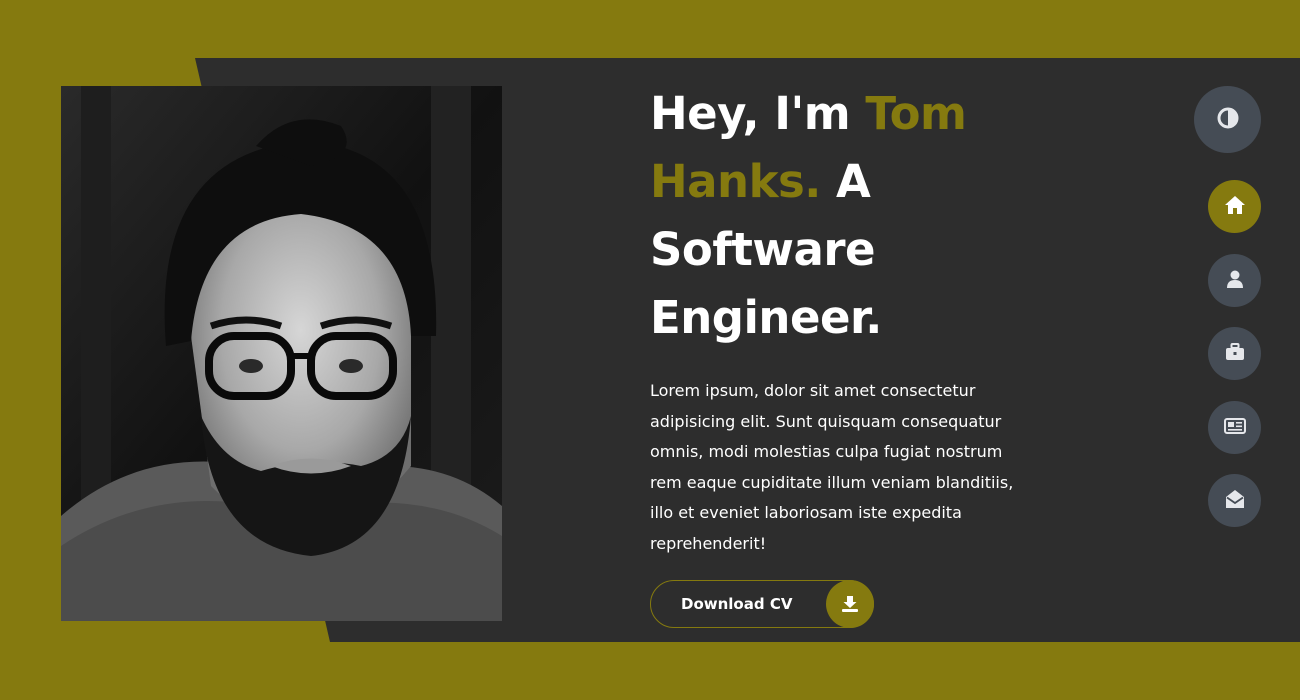  I want to click on download-icon, so click(850, 604).